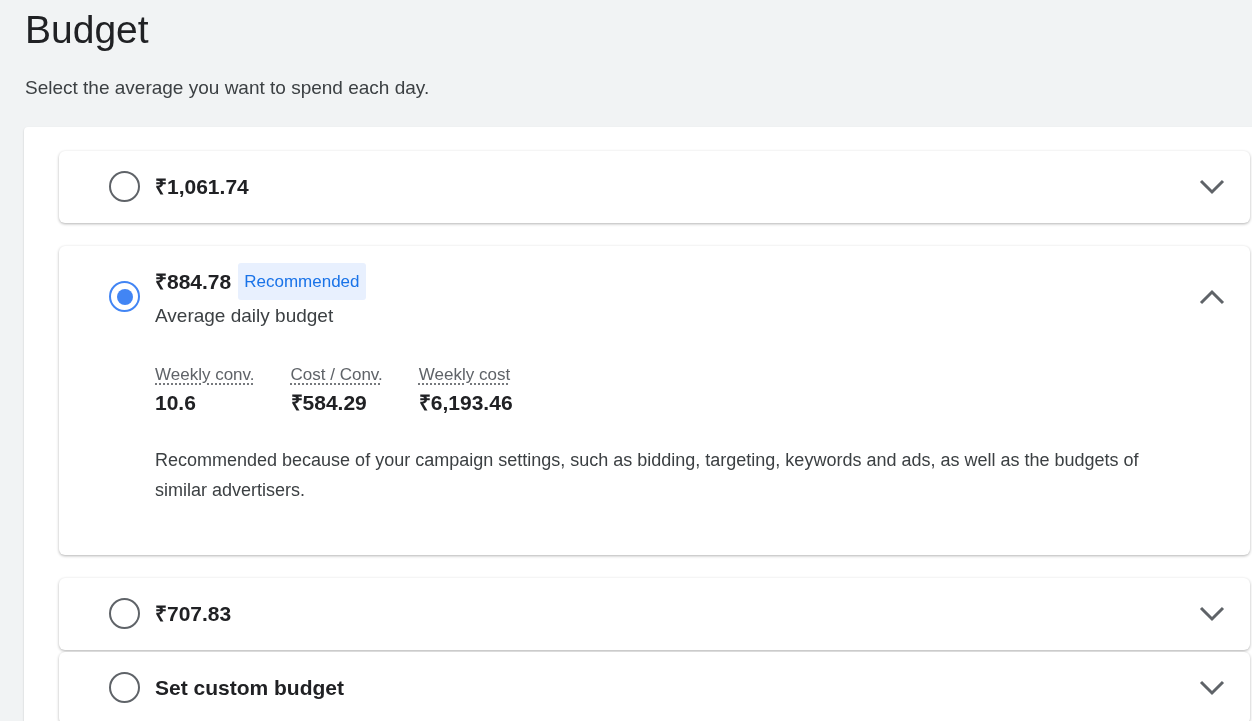 This screenshot has width=1252, height=721. What do you see at coordinates (193, 281) in the screenshot?
I see `budget-amount: ₹884.78` at bounding box center [193, 281].